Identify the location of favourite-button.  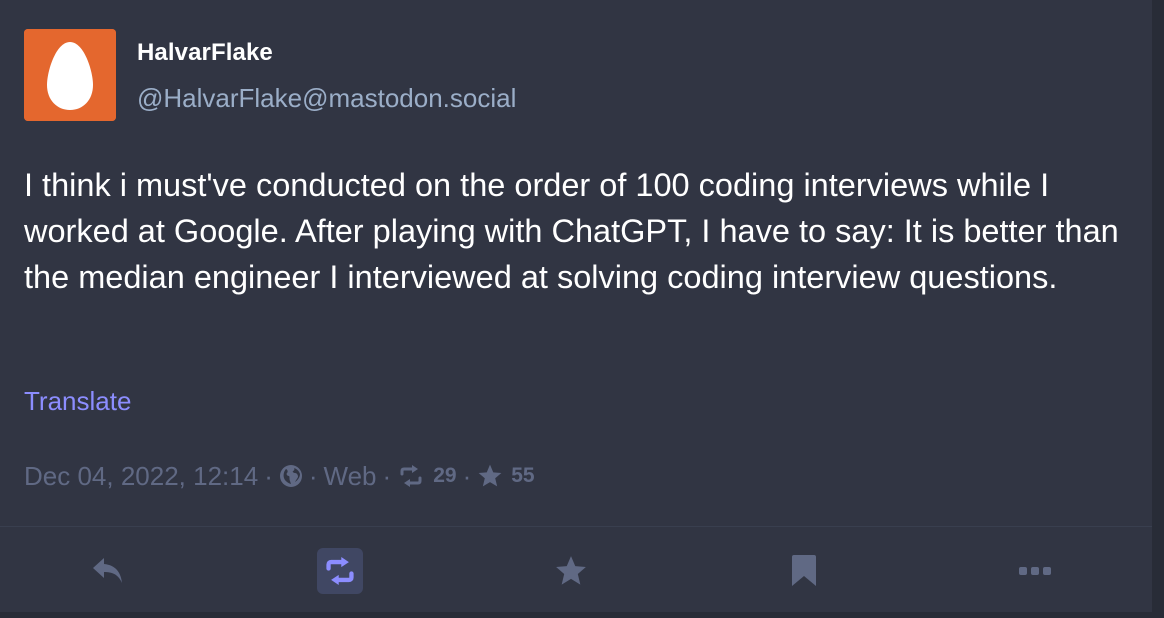
(571, 571).